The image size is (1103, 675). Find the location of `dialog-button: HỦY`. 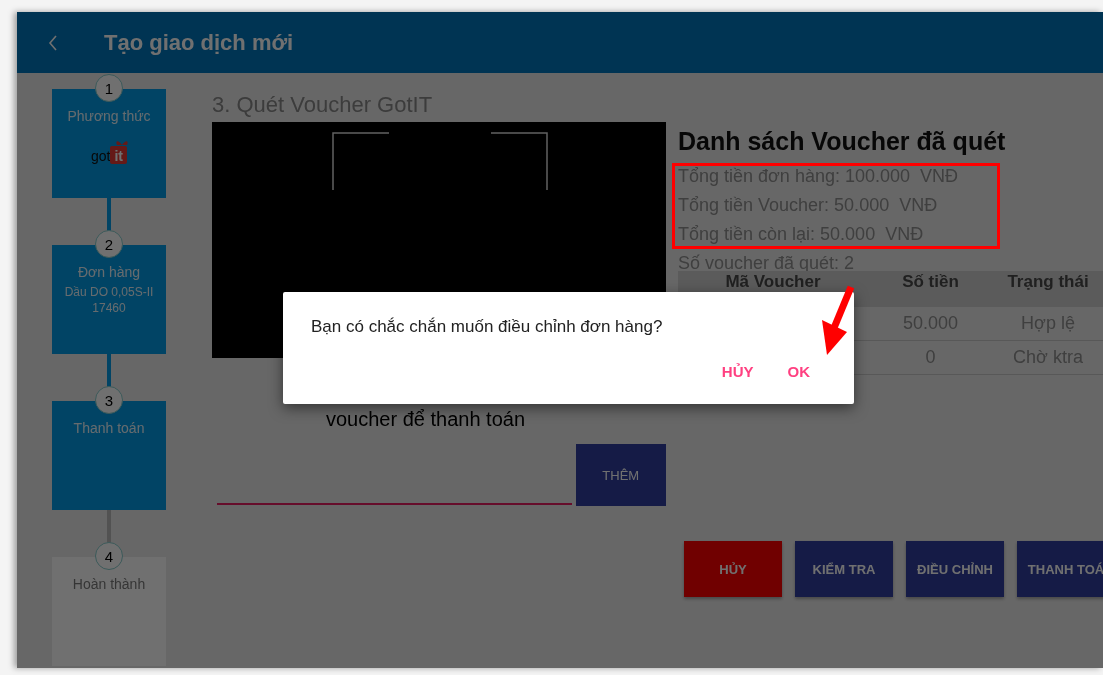

dialog-button: HỦY is located at coordinates (737, 371).